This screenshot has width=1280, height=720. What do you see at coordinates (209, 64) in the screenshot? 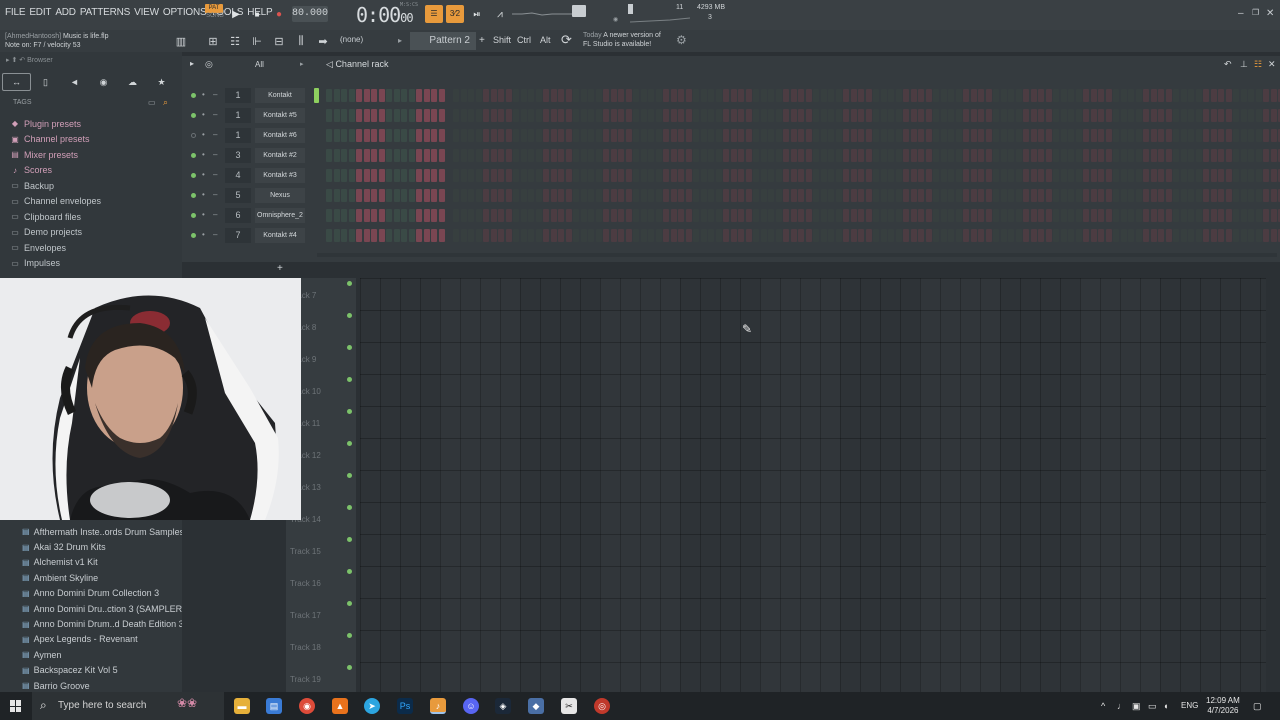
I see `rack-swing-icon: ◎` at bounding box center [209, 64].